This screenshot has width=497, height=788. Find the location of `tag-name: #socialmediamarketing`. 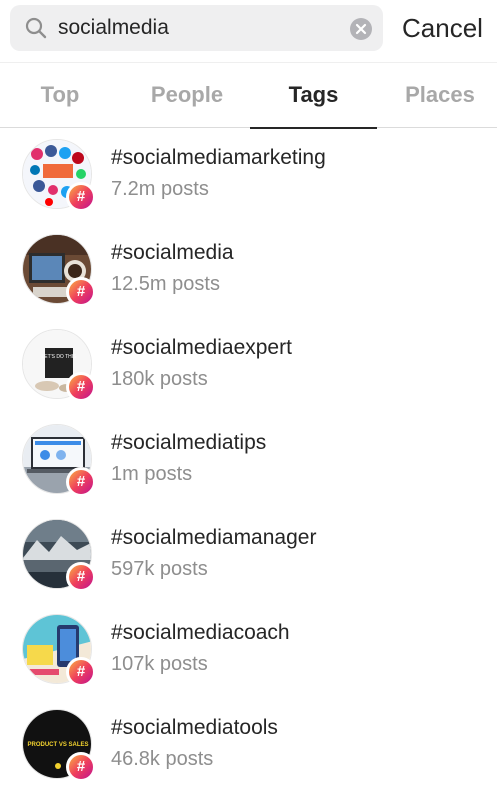

tag-name: #socialmediamarketing is located at coordinates (218, 157).